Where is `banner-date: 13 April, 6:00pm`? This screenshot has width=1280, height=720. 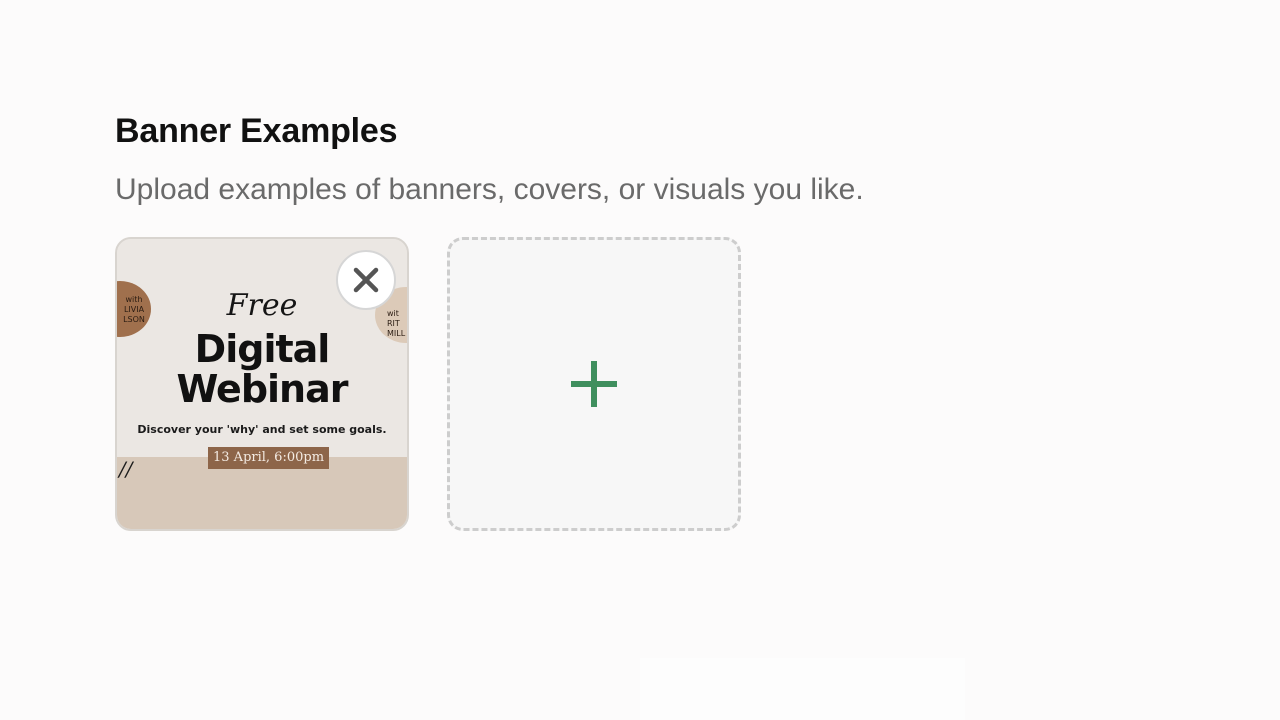
banner-date: 13 April, 6:00pm is located at coordinates (269, 458).